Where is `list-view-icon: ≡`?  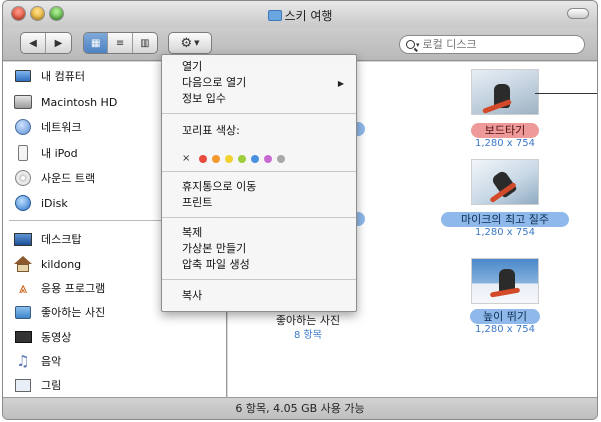 list-view-icon: ≡ is located at coordinates (120, 43).